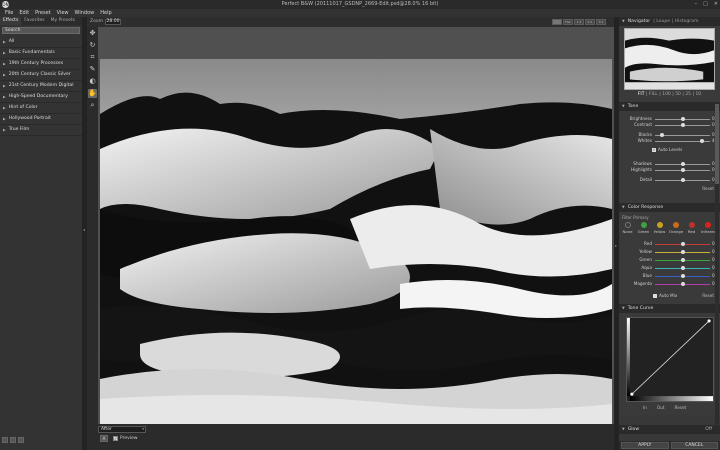 The height and width of the screenshot is (450, 720). I want to click on grid-view-button, so click(21, 440).